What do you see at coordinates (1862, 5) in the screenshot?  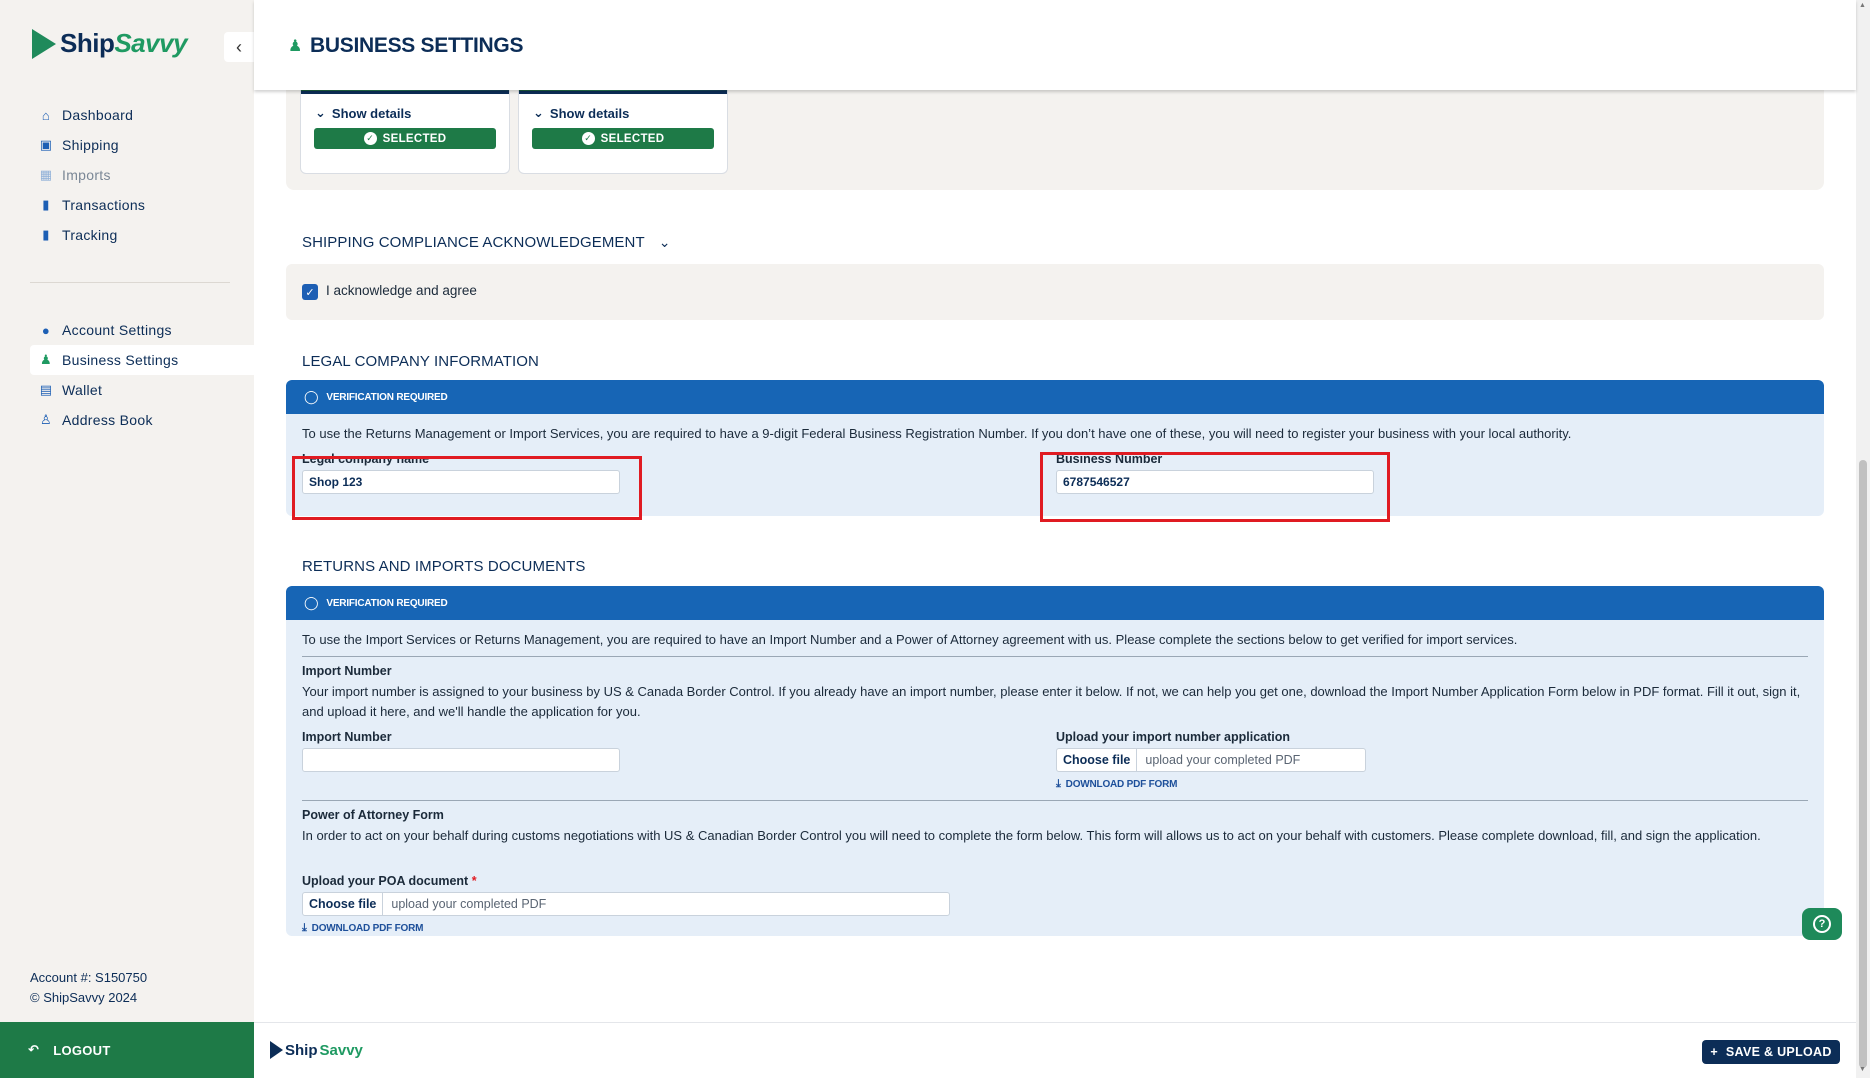 I see `scroll-up-icon: ▲` at bounding box center [1862, 5].